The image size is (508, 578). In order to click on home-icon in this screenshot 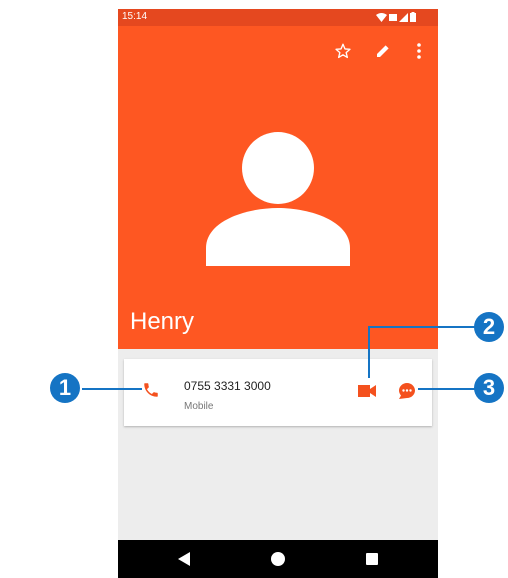, I will do `click(278, 559)`.